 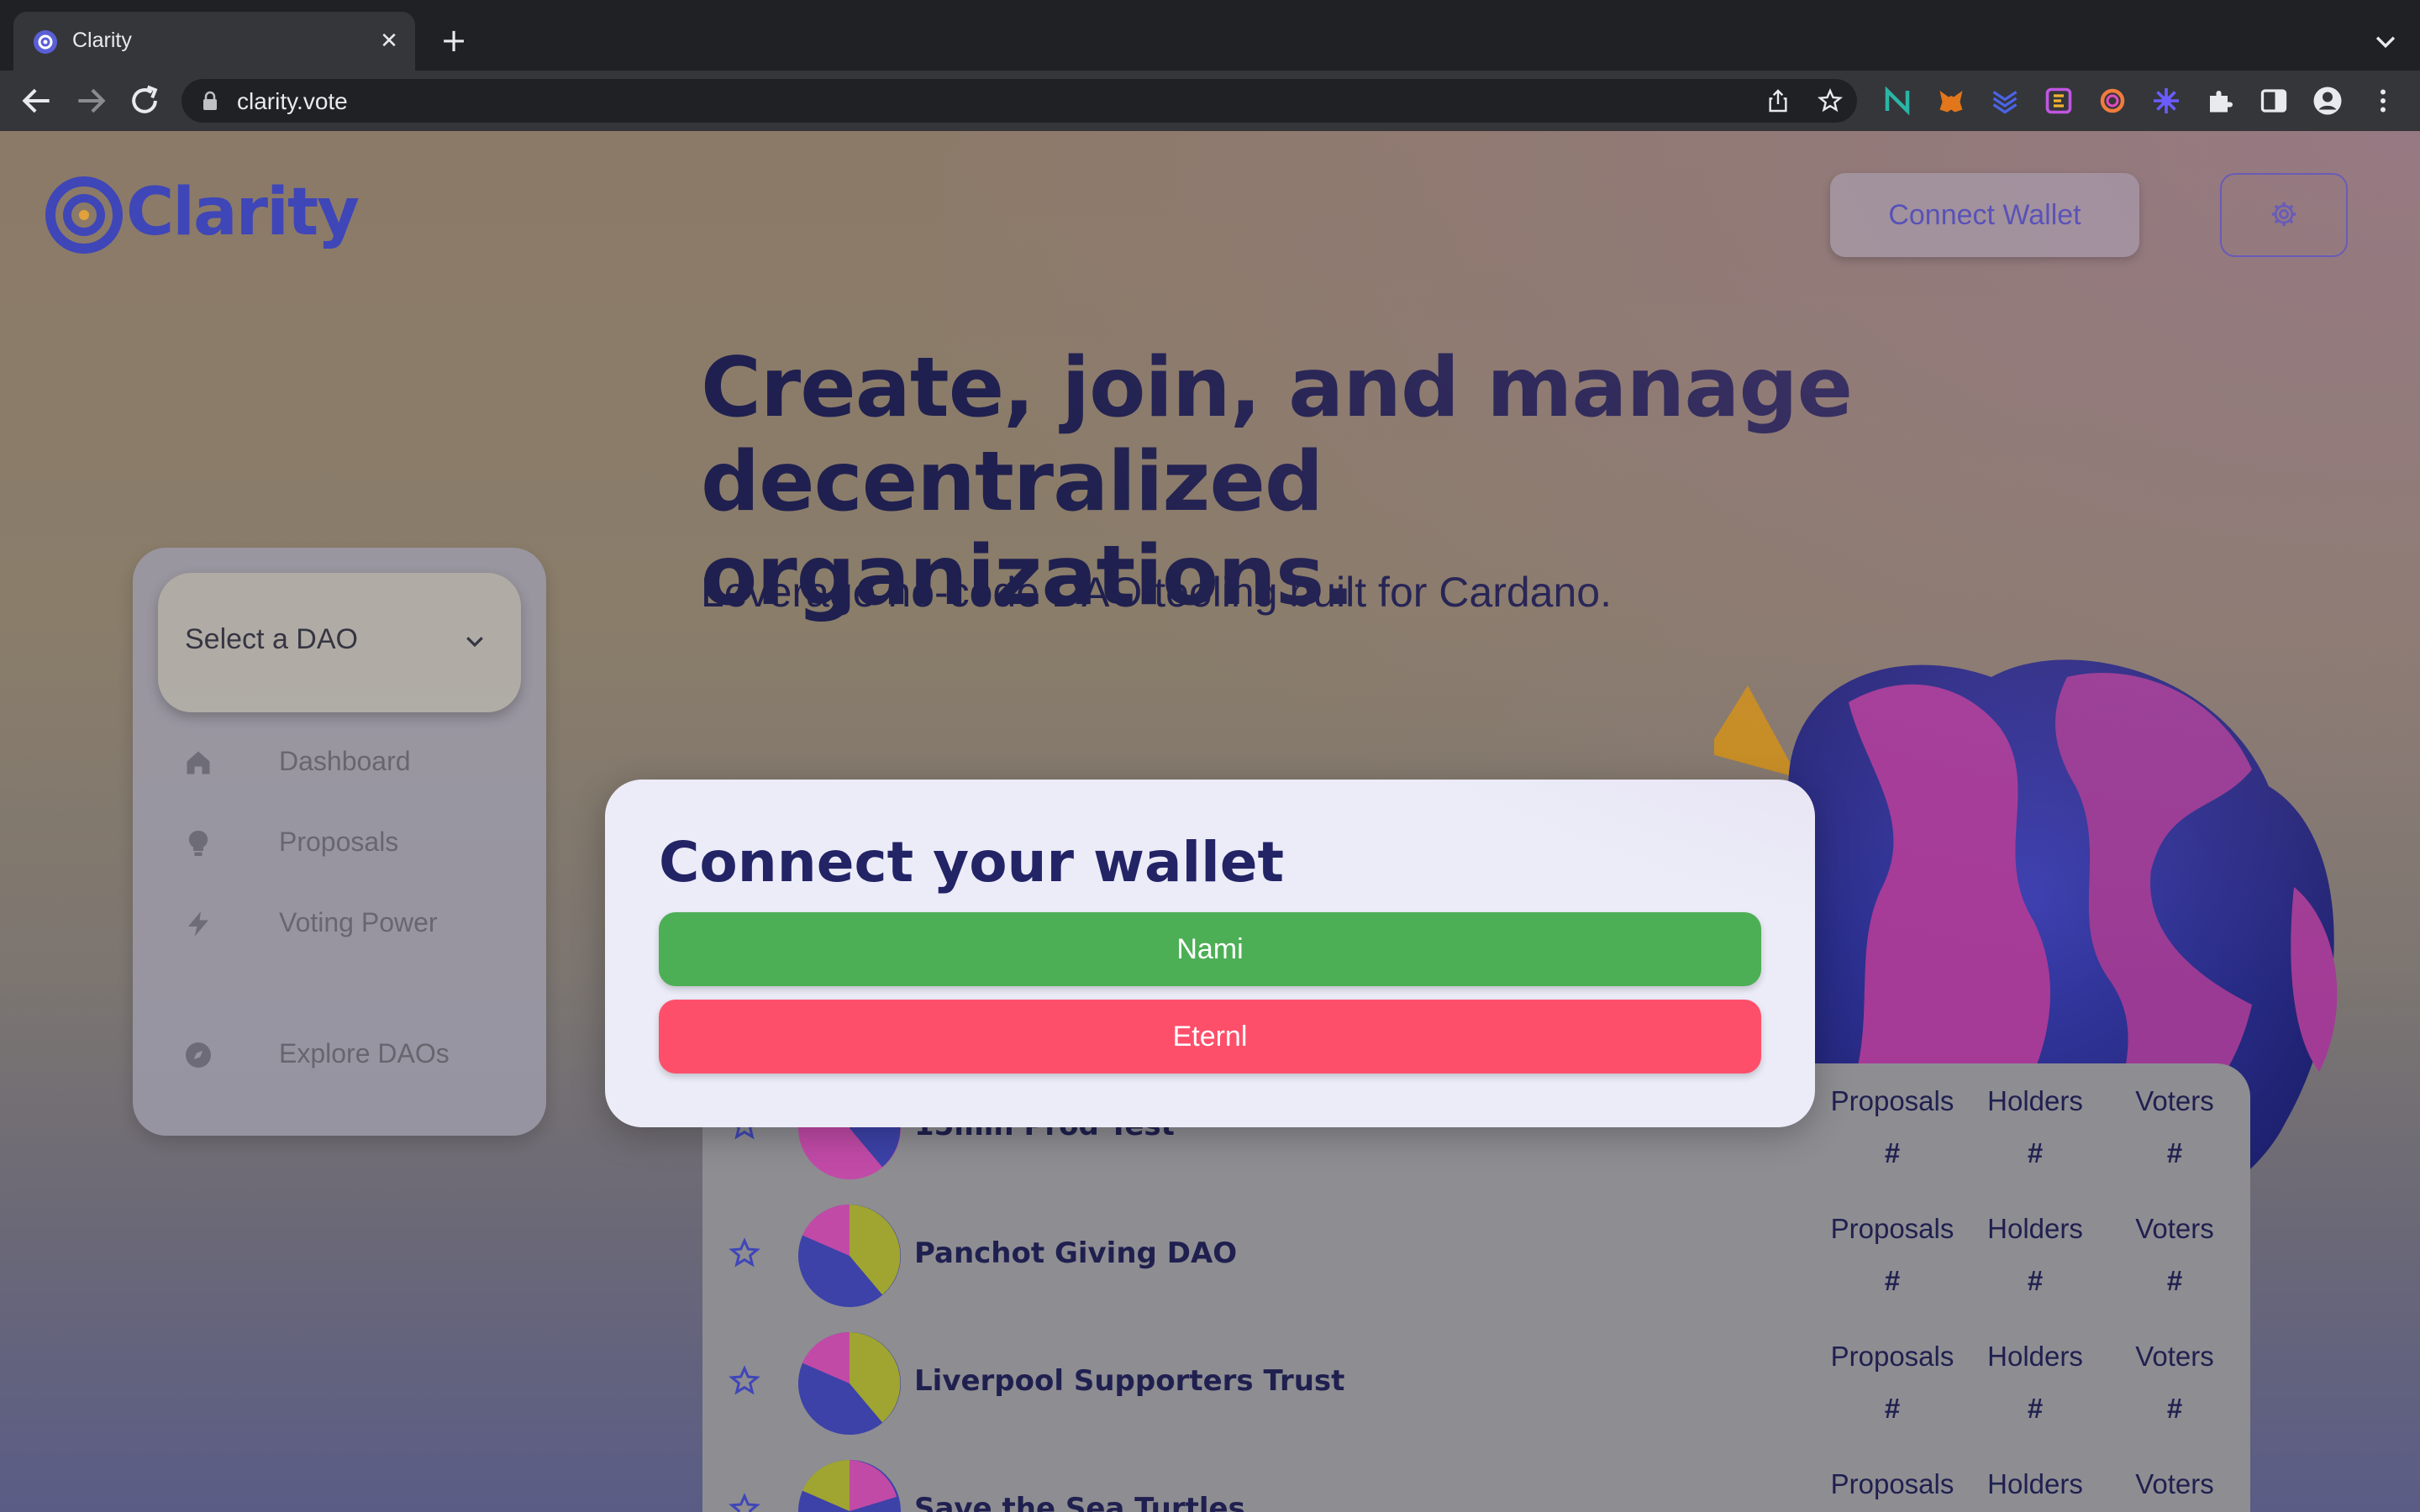 I want to click on browser-toolbar: clarity.vote, so click(x=1210, y=101).